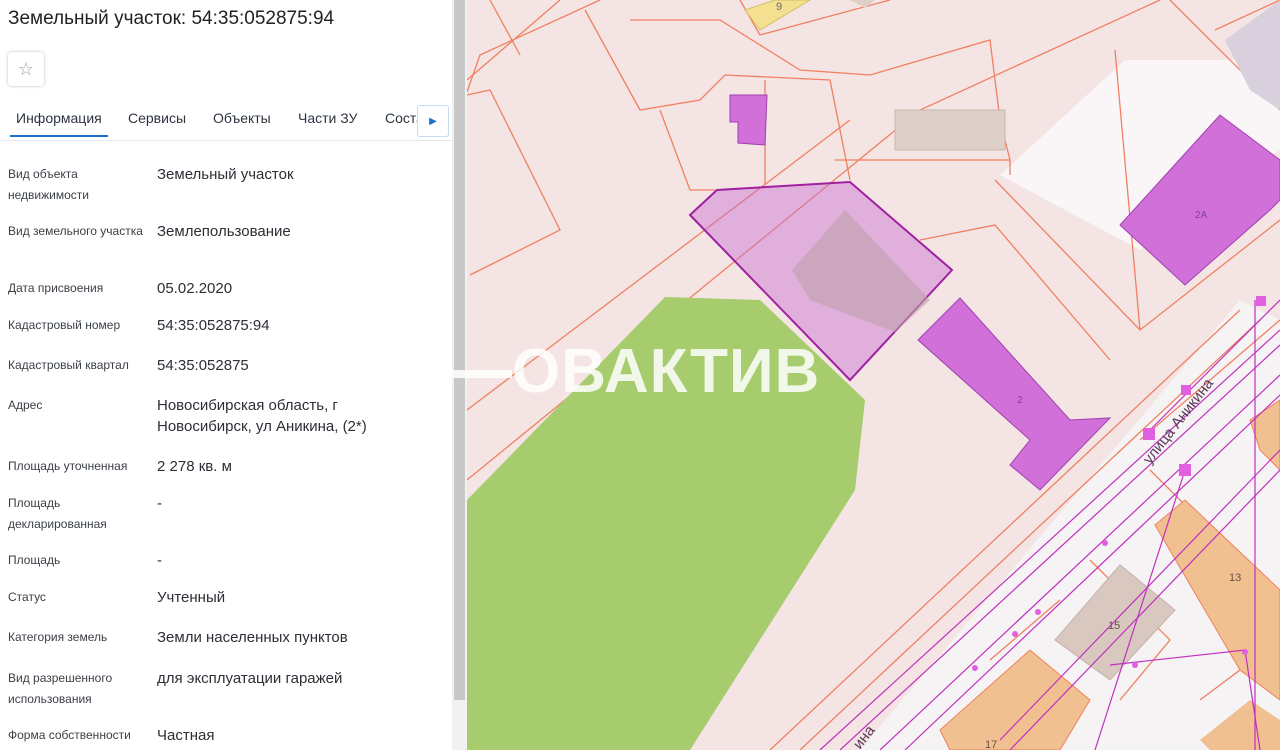 This screenshot has width=1280, height=750. Describe the element at coordinates (327, 118) in the screenshot. I see `tab-parts: Части ЗУ` at that location.